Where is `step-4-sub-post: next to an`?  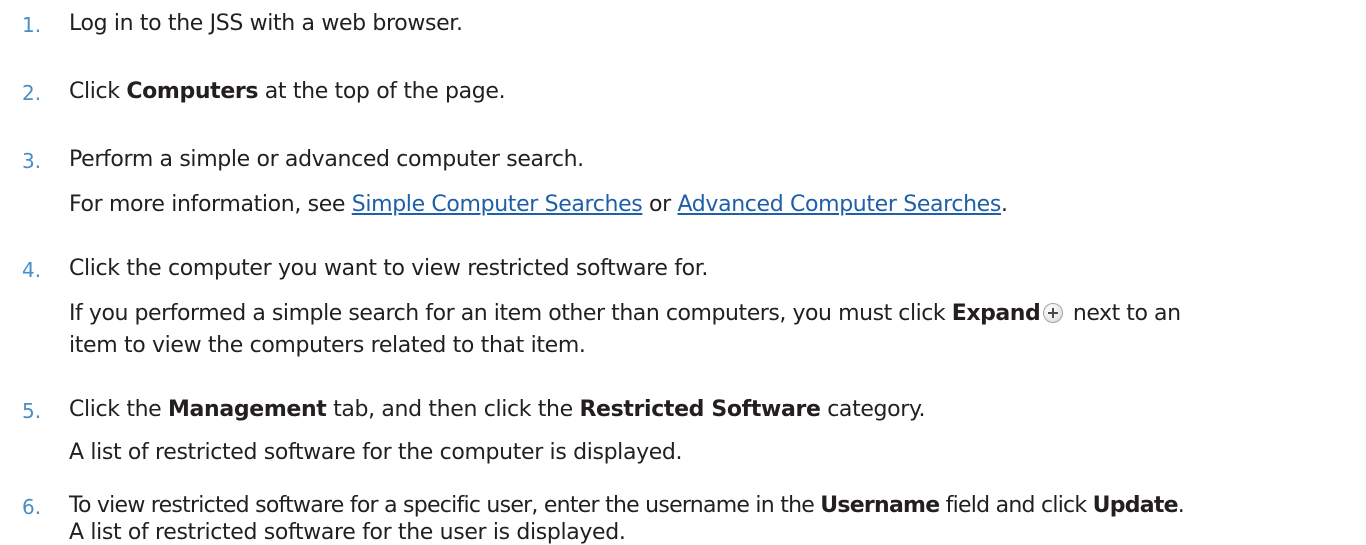
step-4-sub-post: next to an is located at coordinates (1123, 313).